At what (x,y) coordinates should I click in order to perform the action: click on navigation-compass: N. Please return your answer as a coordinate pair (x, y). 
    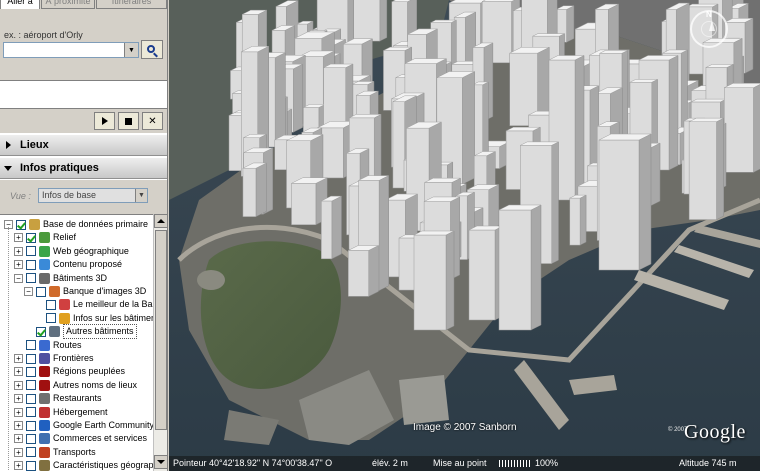
    Looking at the image, I should click on (709, 29).